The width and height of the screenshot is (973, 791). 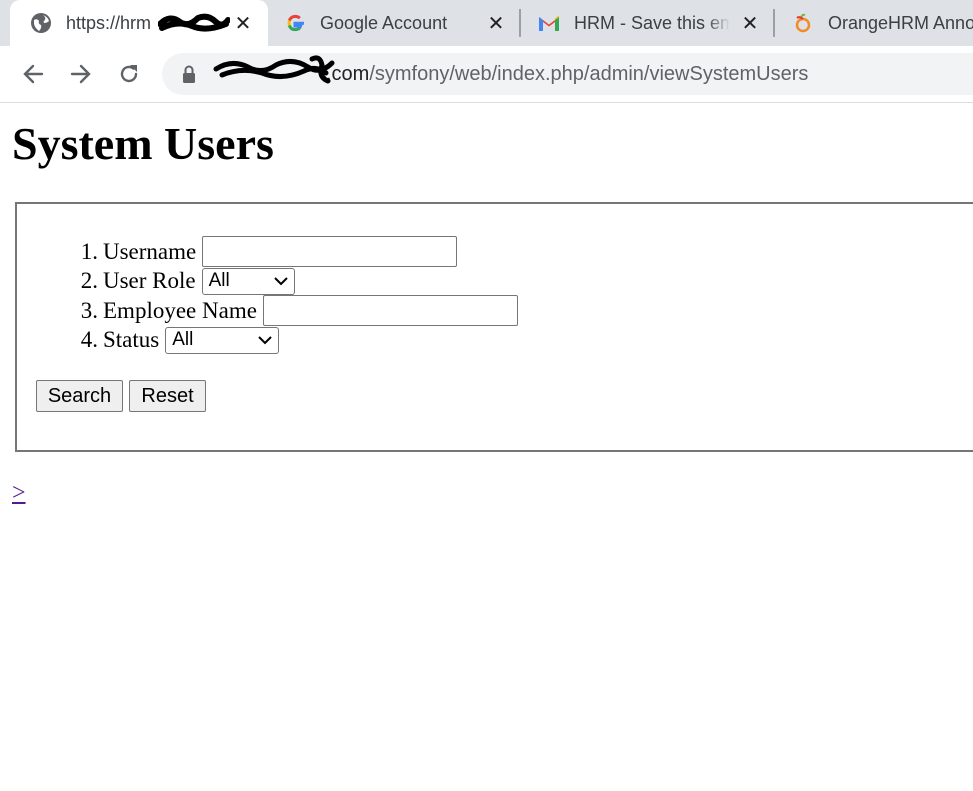 I want to click on orangehrm-icon, so click(x=803, y=23).